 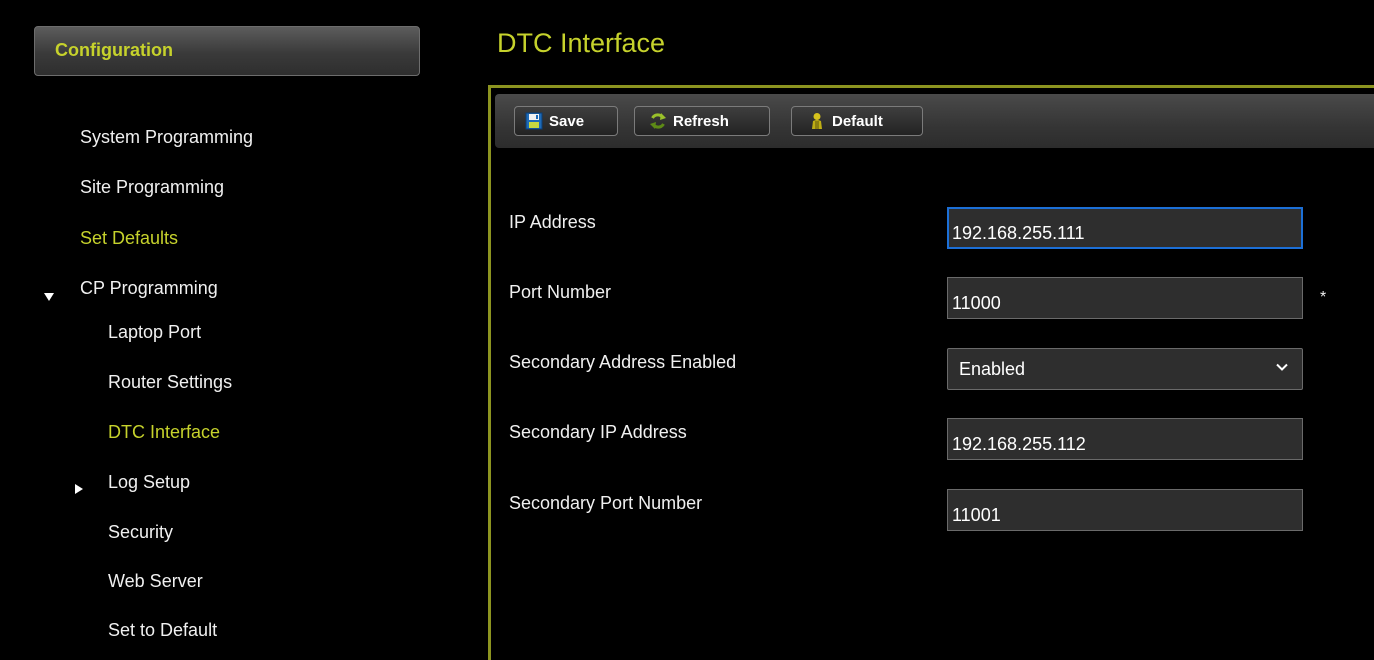 I want to click on ip-address-input, so click(x=1125, y=228).